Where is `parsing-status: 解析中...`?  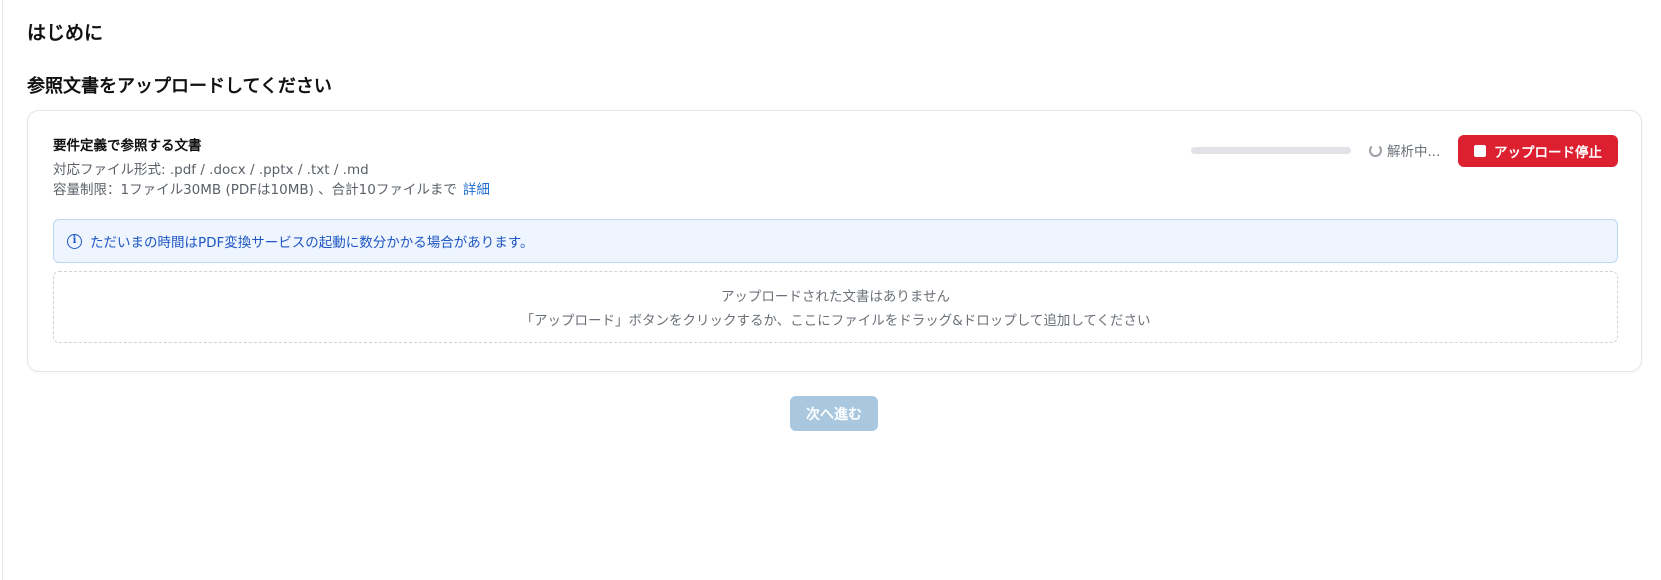 parsing-status: 解析中... is located at coordinates (1404, 150).